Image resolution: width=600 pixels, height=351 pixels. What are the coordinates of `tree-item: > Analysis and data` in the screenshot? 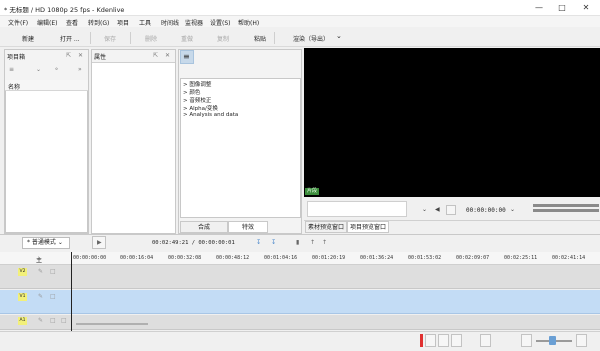 It's located at (210, 115).